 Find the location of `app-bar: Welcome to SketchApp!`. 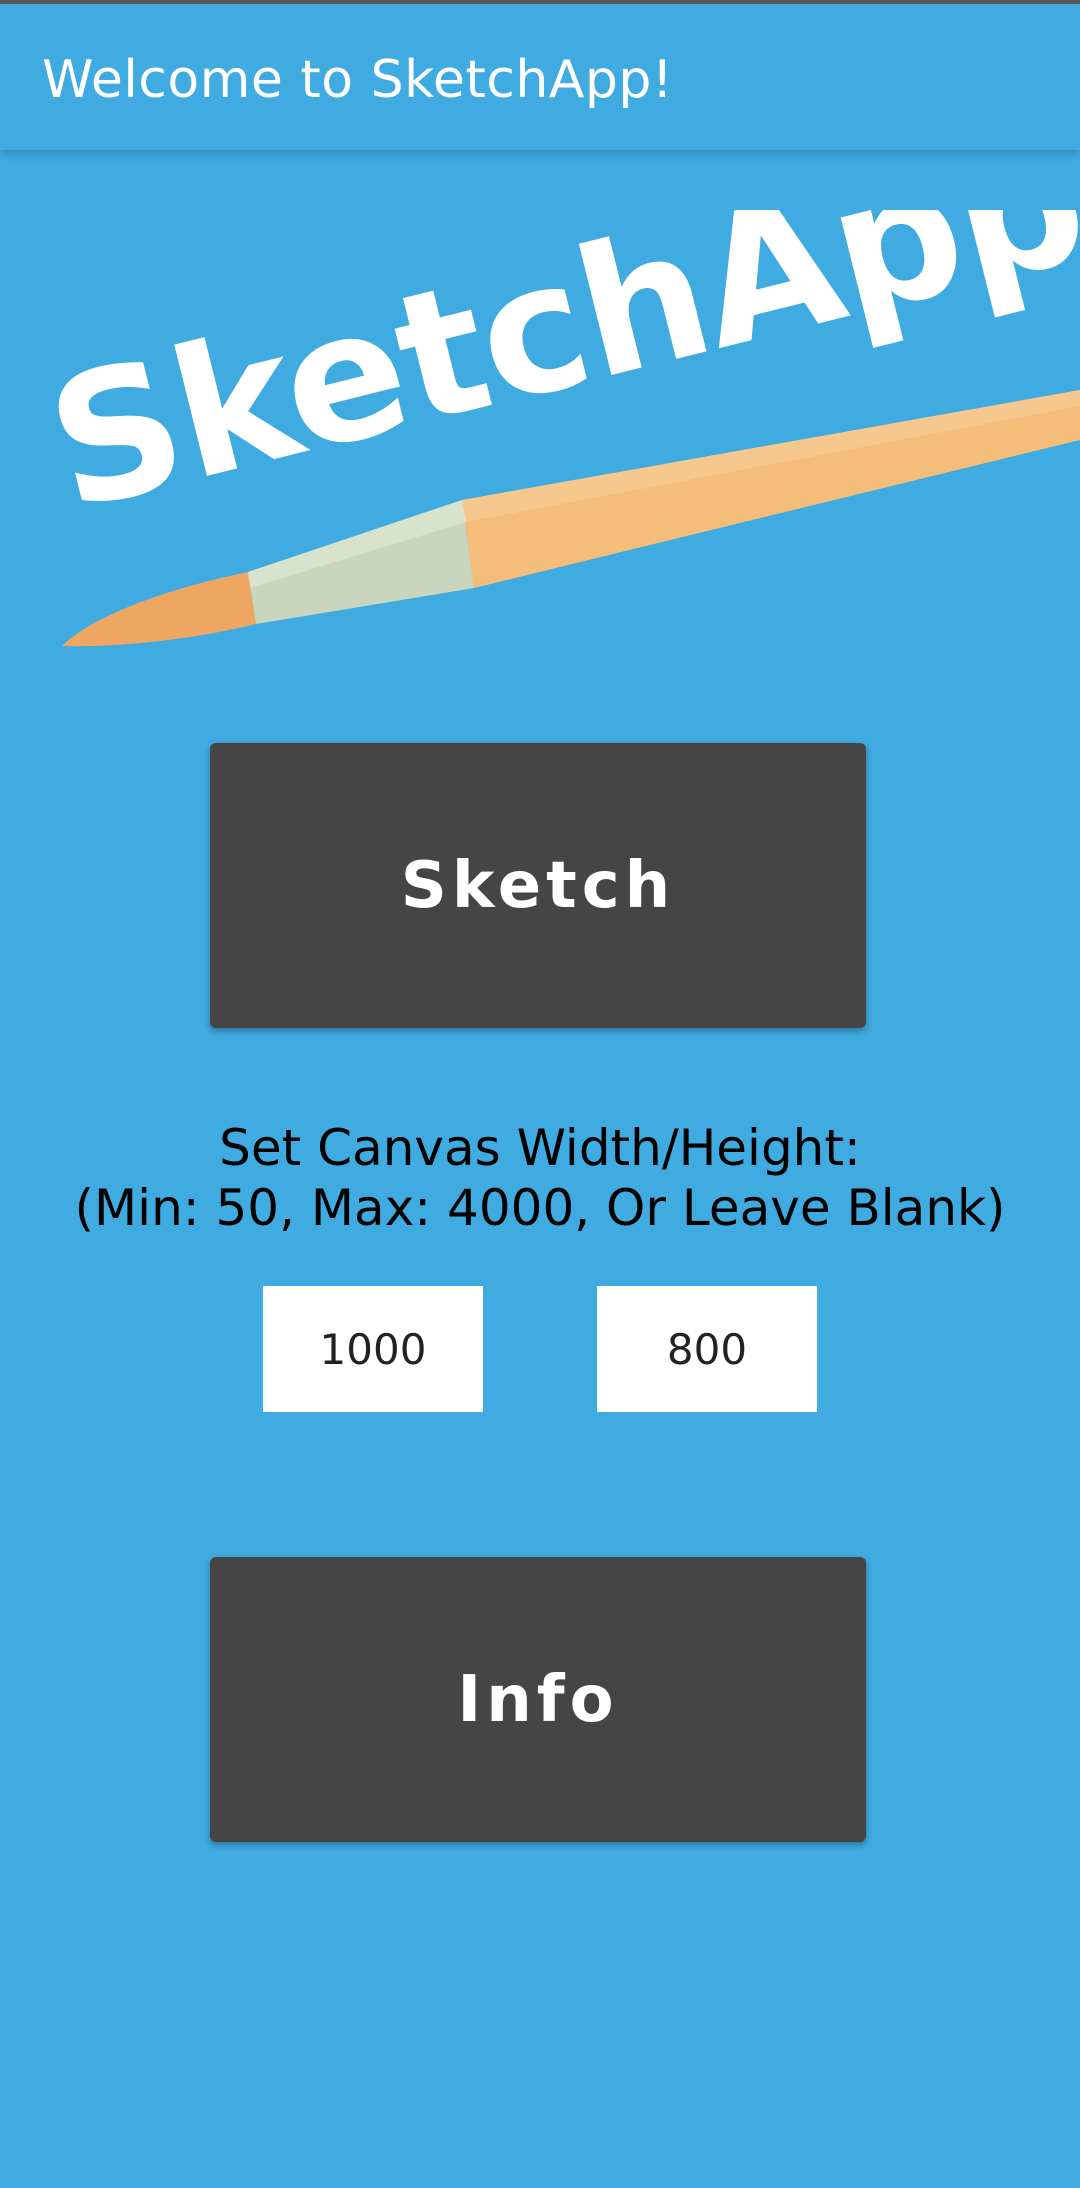

app-bar: Welcome to SketchApp! is located at coordinates (540, 77).